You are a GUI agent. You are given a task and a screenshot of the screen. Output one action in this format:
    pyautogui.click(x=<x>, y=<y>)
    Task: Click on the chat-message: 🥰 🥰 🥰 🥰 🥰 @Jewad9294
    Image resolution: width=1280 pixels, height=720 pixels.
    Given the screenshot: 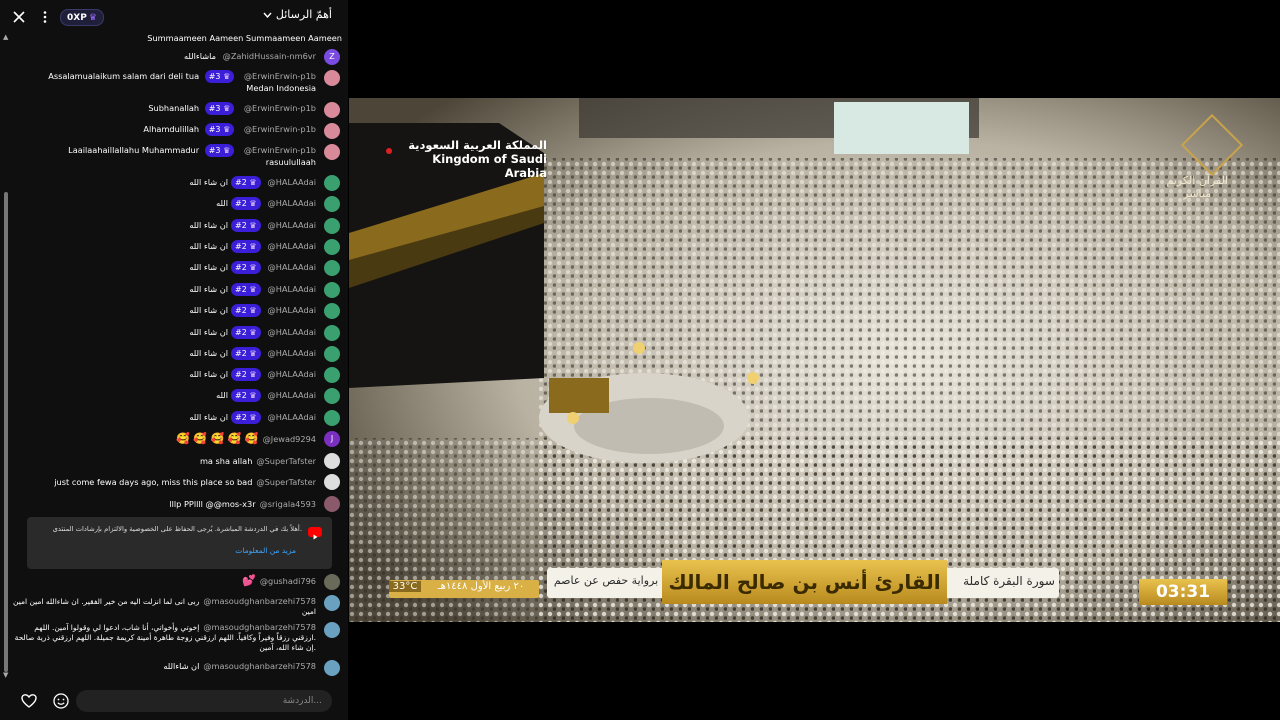 What is the action you would take?
    pyautogui.click(x=246, y=438)
    